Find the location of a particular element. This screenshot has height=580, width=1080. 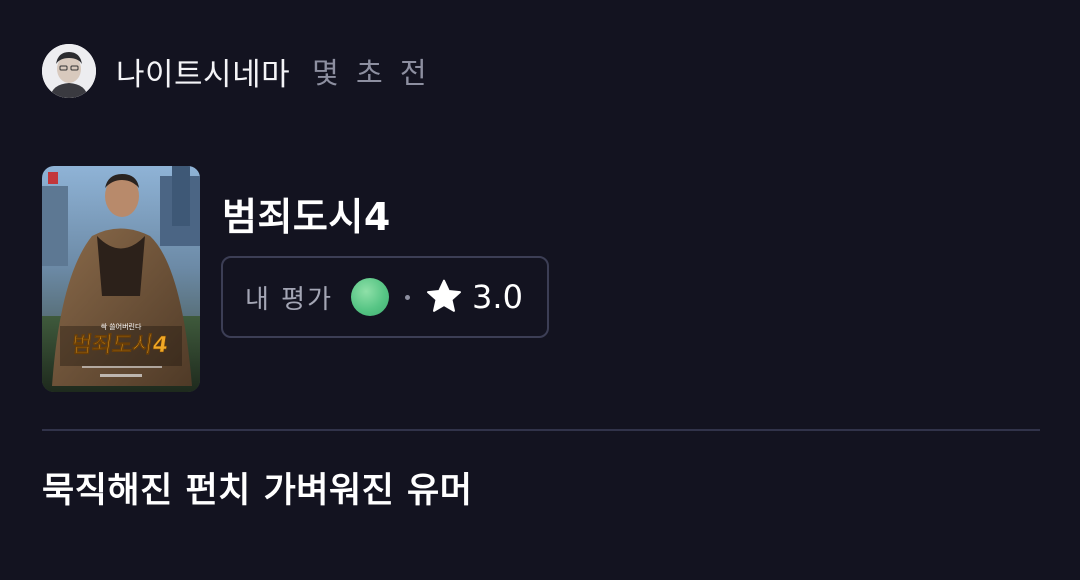

movie-poster: 싹 쓸어버린다 범죄도시4 is located at coordinates (121, 279).